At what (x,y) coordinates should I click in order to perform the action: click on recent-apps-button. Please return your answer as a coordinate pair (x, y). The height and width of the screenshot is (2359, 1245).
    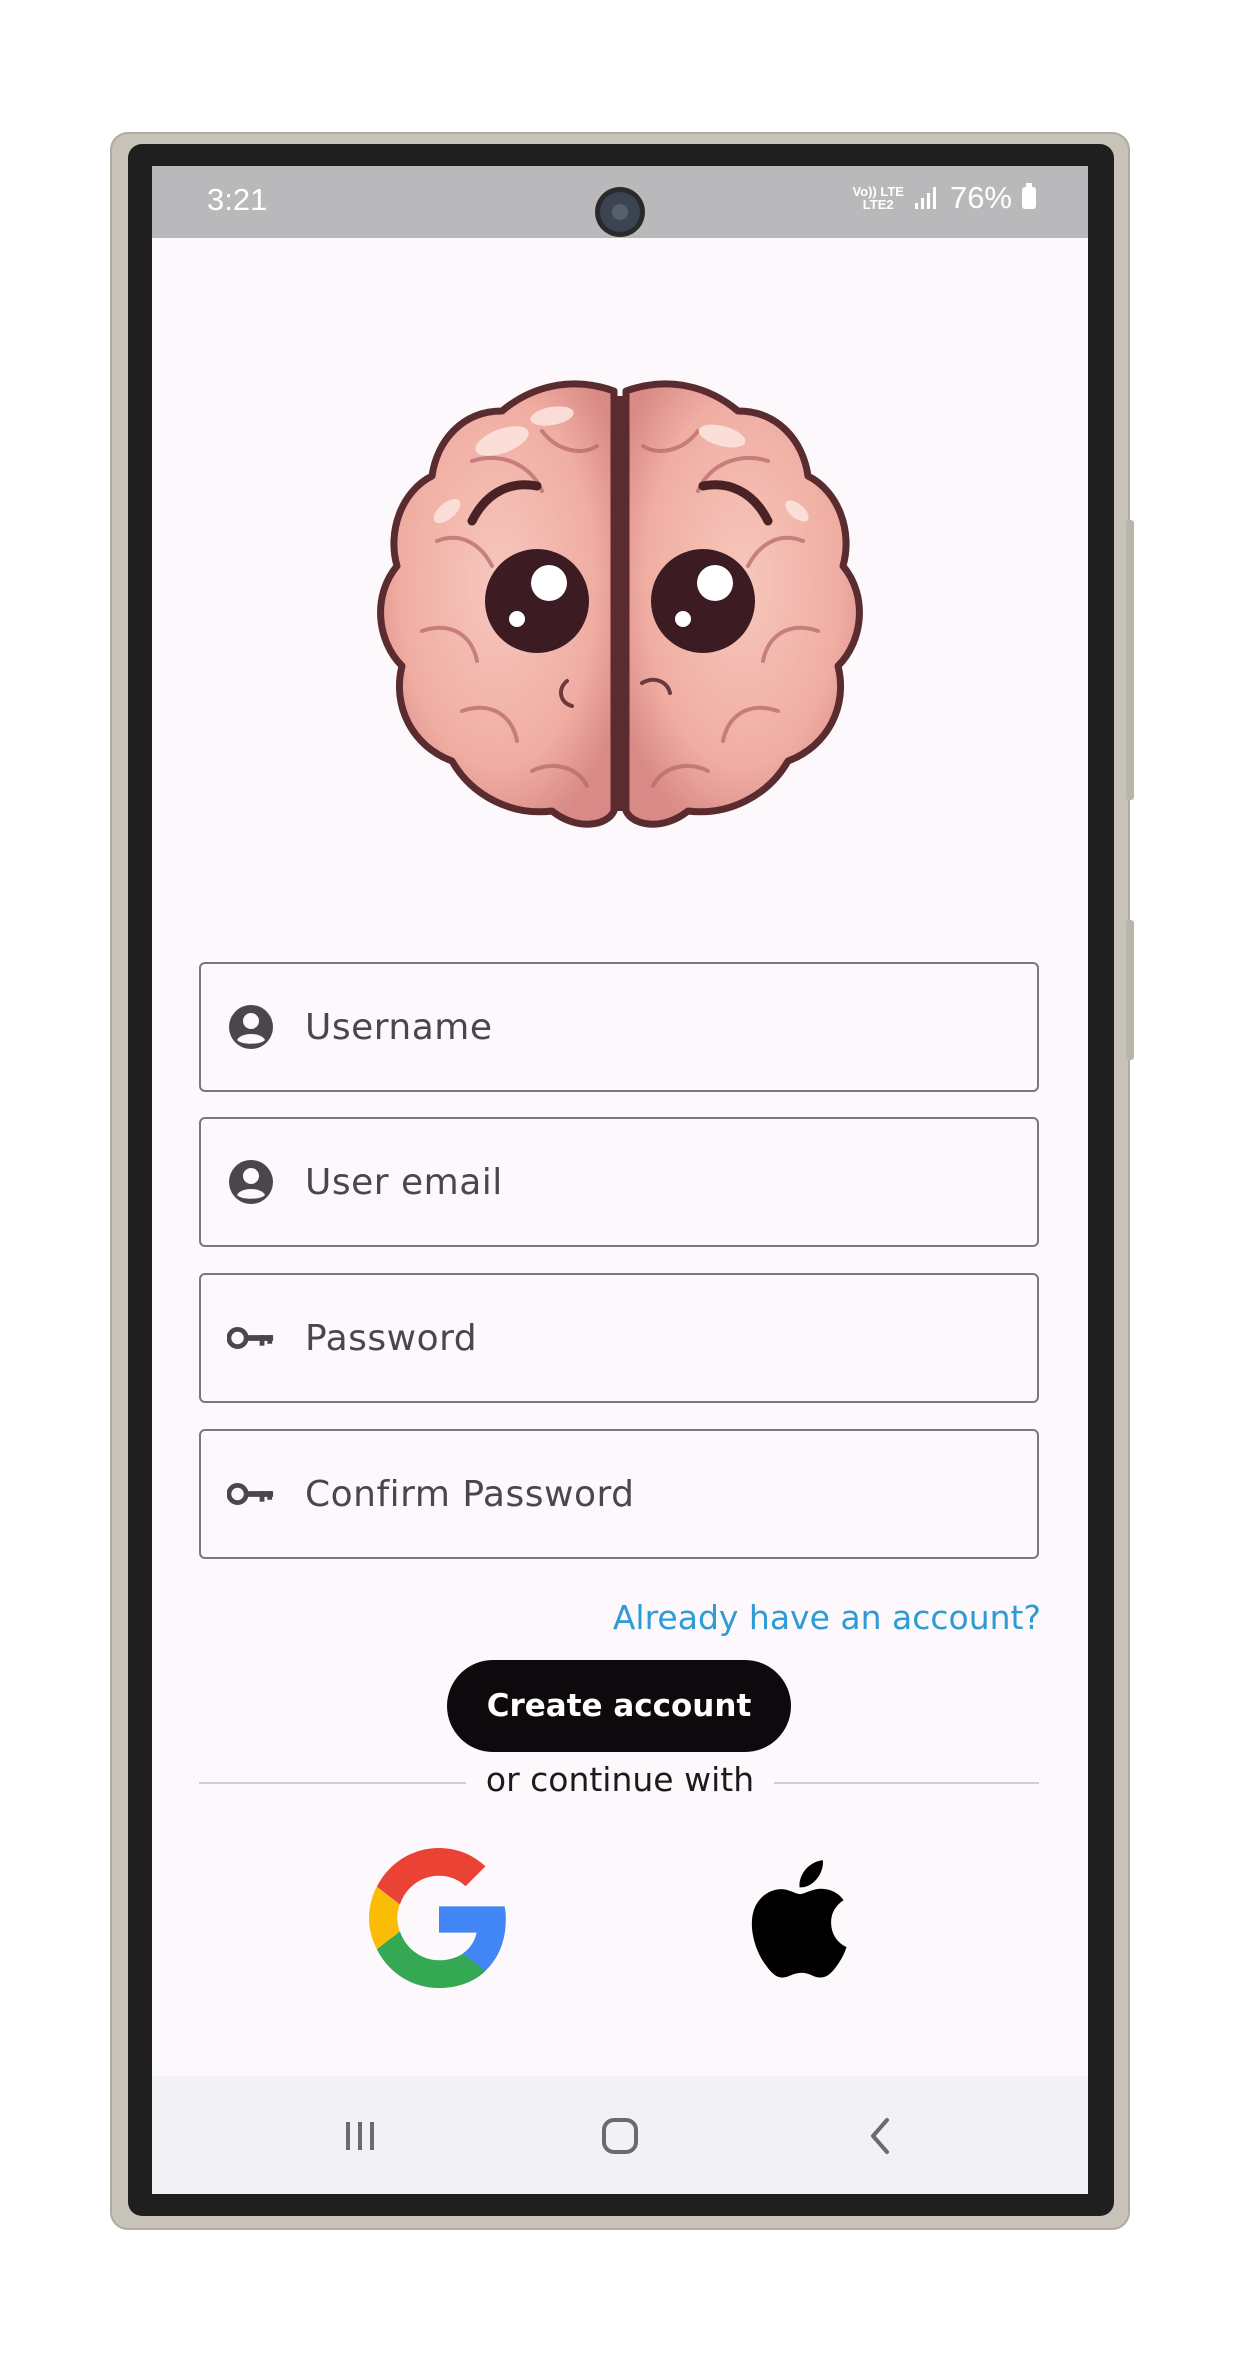
    Looking at the image, I should click on (360, 2136).